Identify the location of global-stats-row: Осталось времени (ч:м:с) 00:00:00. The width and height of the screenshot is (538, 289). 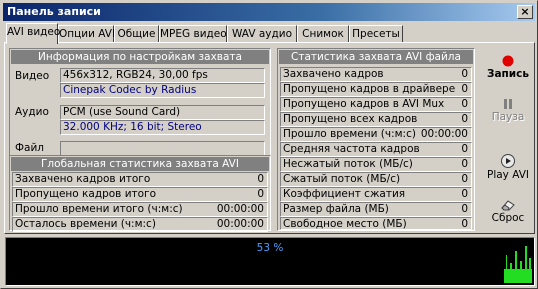
(140, 224).